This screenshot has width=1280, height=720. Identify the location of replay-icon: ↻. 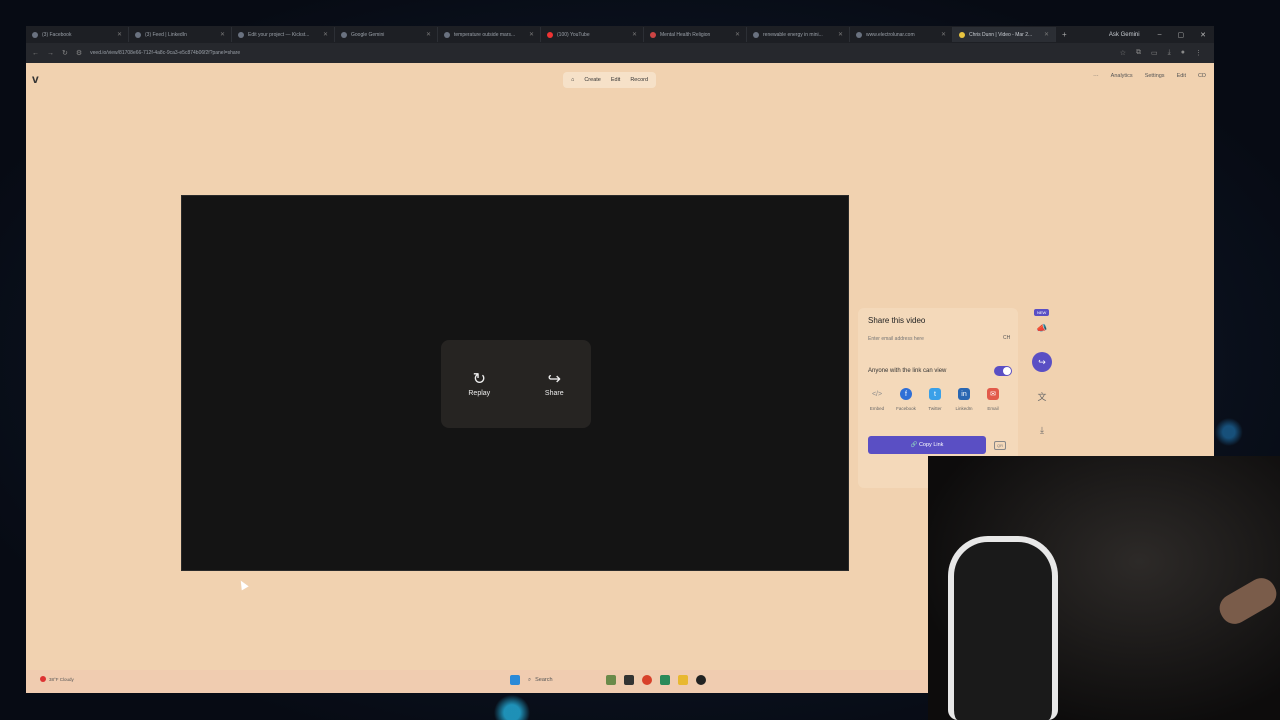
(479, 379).